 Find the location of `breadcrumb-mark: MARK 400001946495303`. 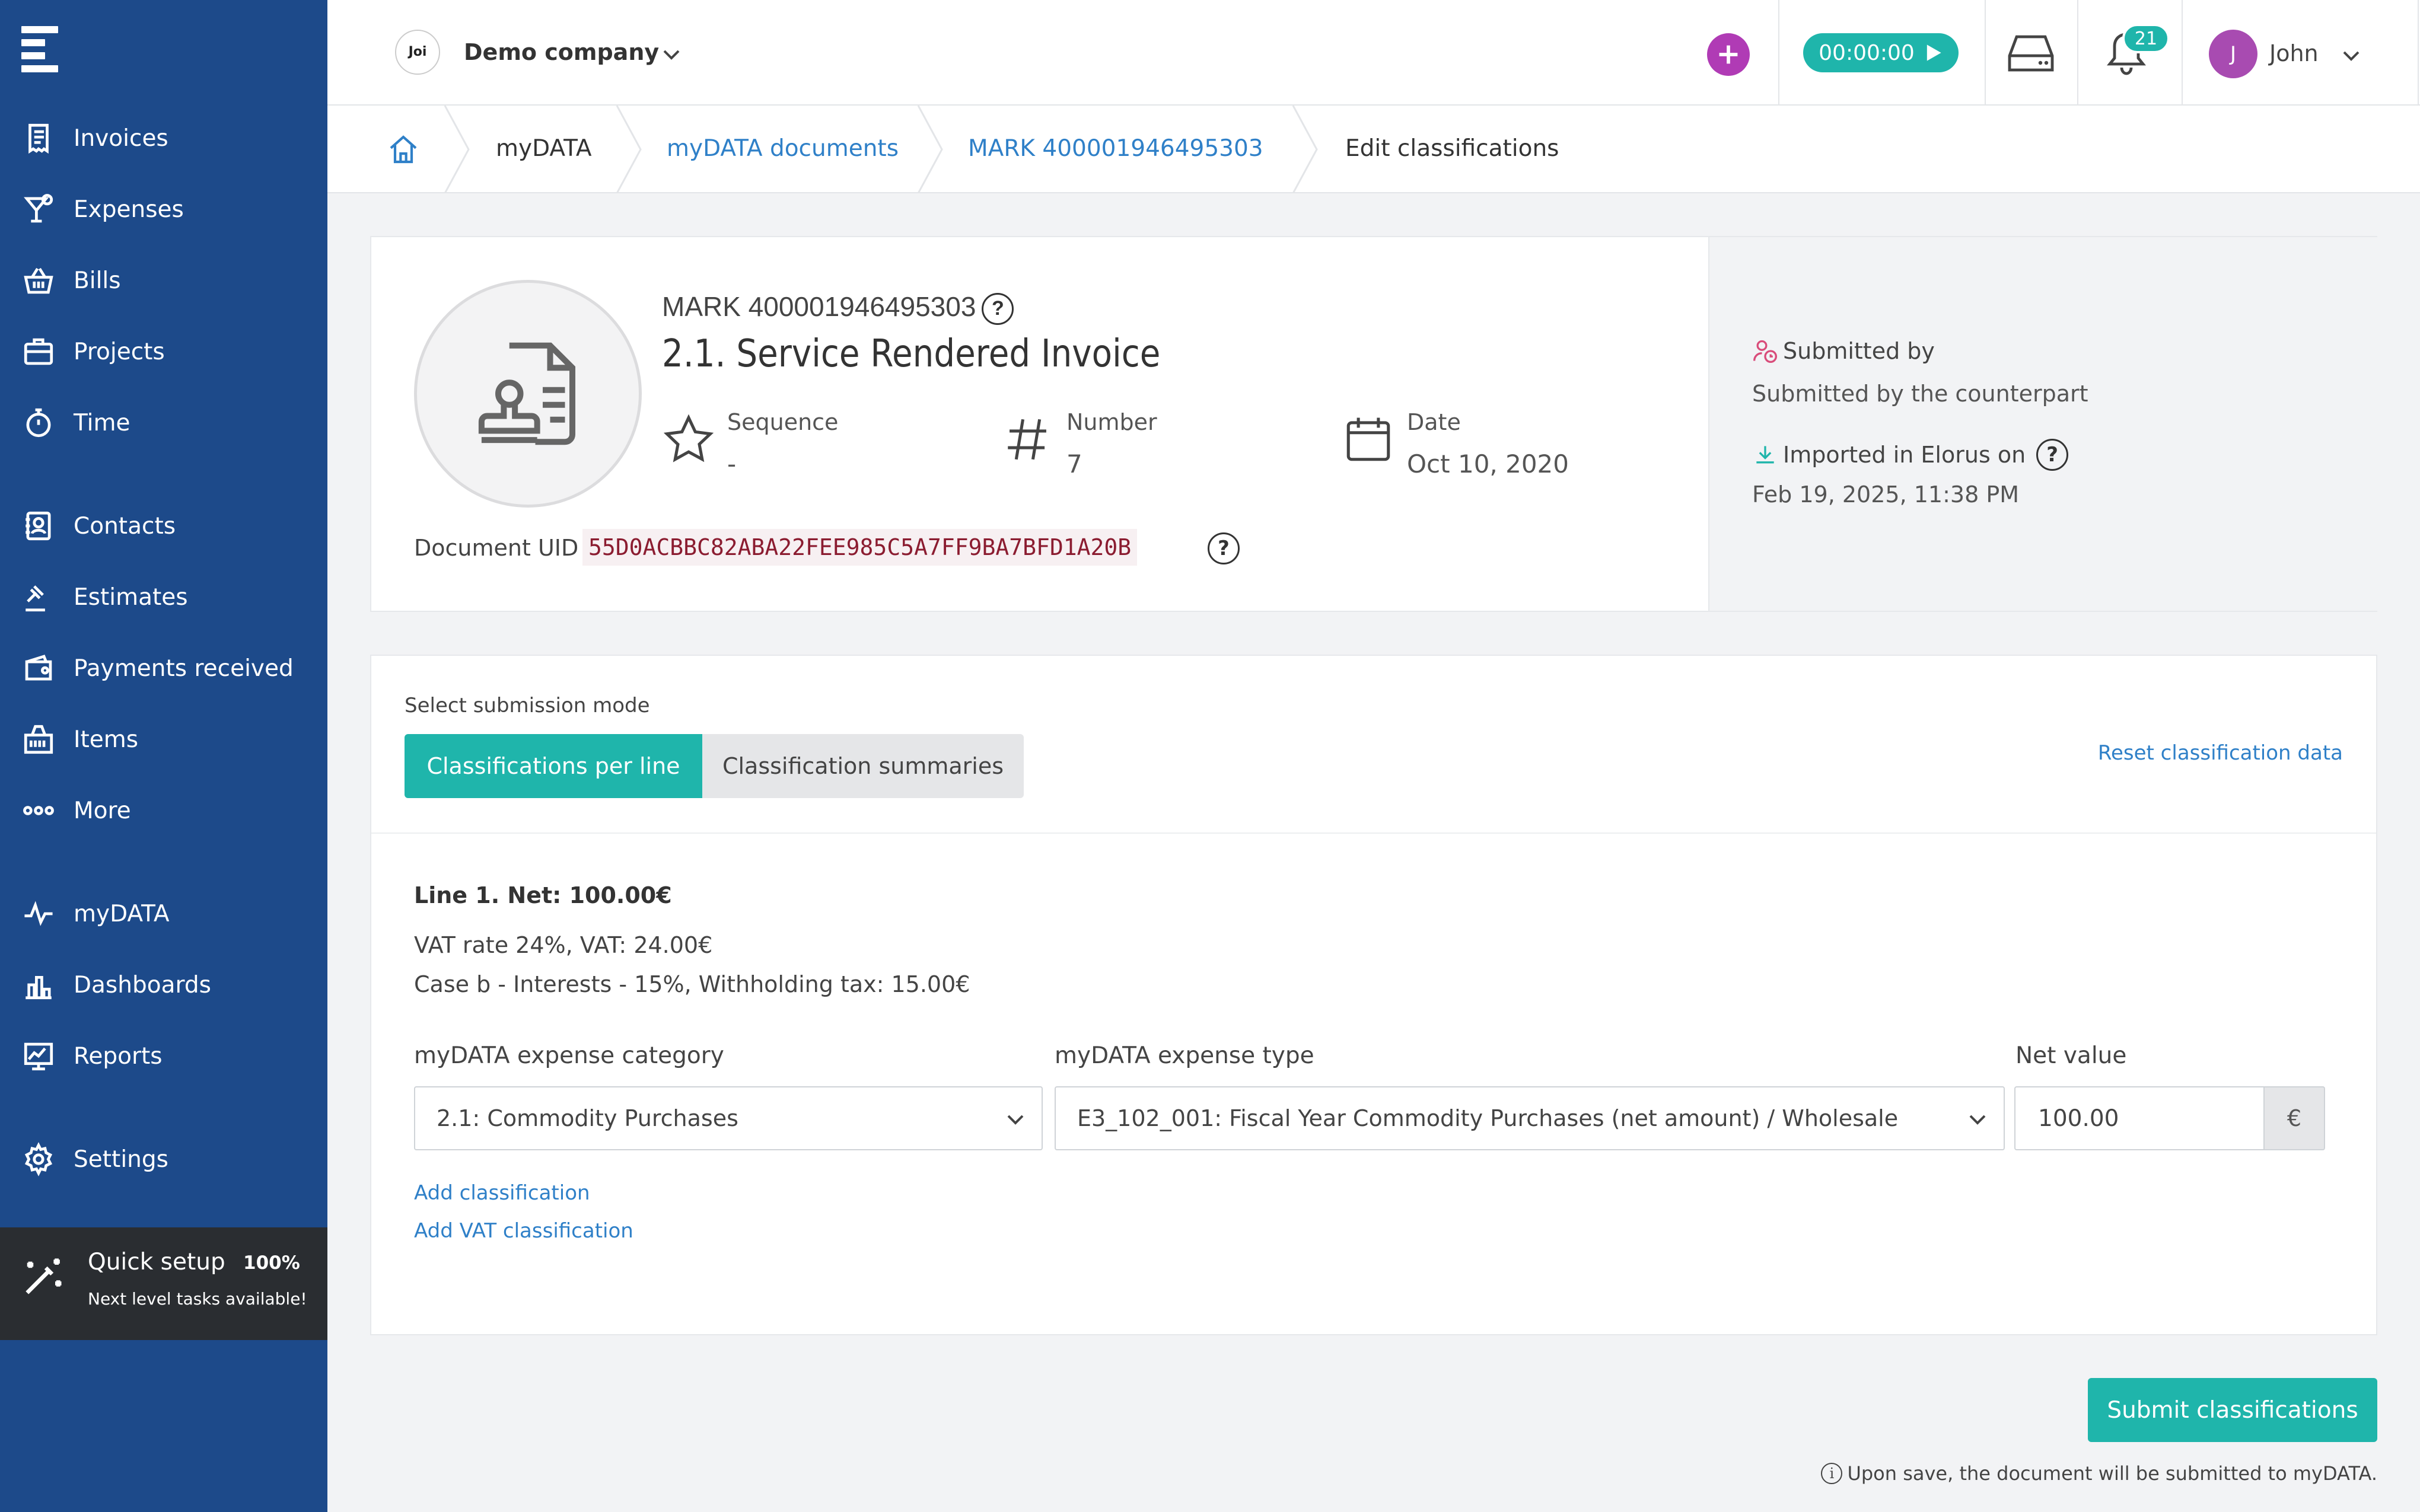

breadcrumb-mark: MARK 400001946495303 is located at coordinates (1115, 148).